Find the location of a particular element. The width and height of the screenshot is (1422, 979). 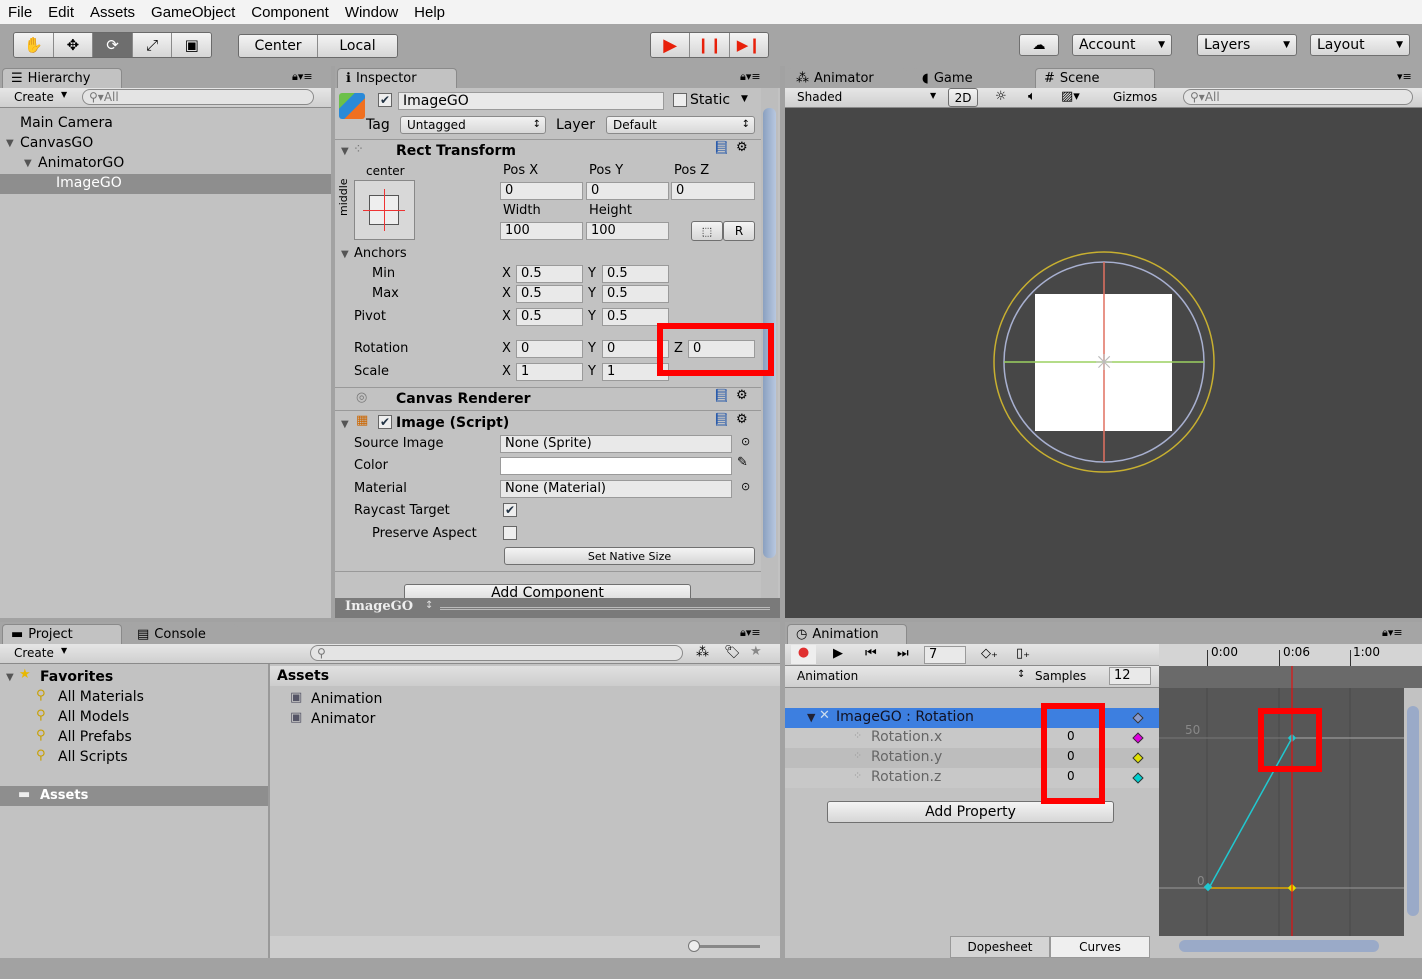

tab-scene: # Scene is located at coordinates (1095, 78).